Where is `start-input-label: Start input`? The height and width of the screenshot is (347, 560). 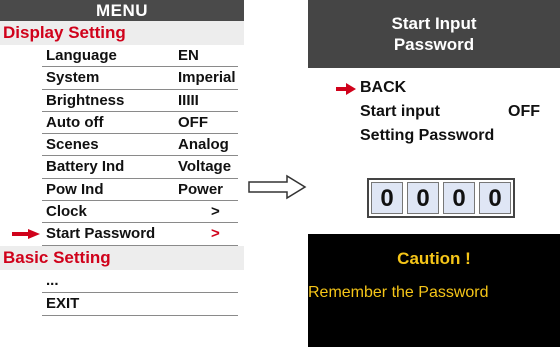
start-input-label: Start input is located at coordinates (400, 111).